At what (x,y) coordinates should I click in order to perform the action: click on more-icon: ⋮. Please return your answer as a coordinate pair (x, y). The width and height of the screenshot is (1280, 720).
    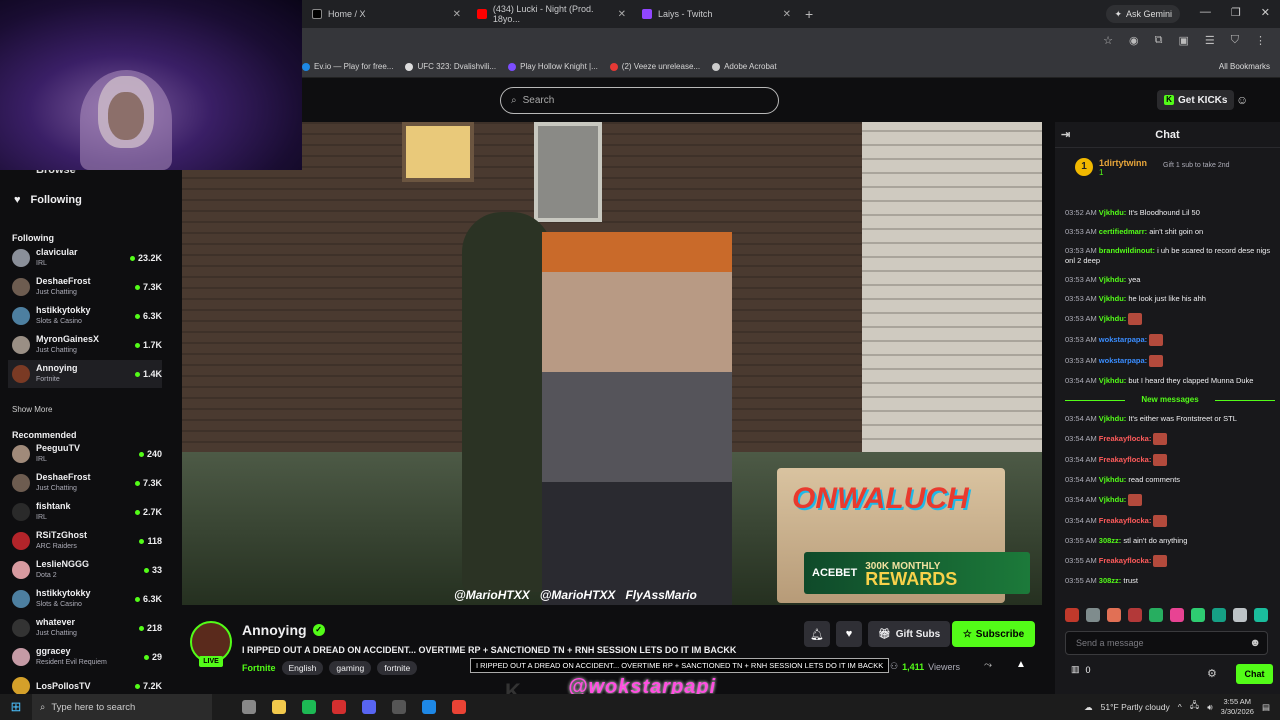
    Looking at the image, I should click on (1260, 40).